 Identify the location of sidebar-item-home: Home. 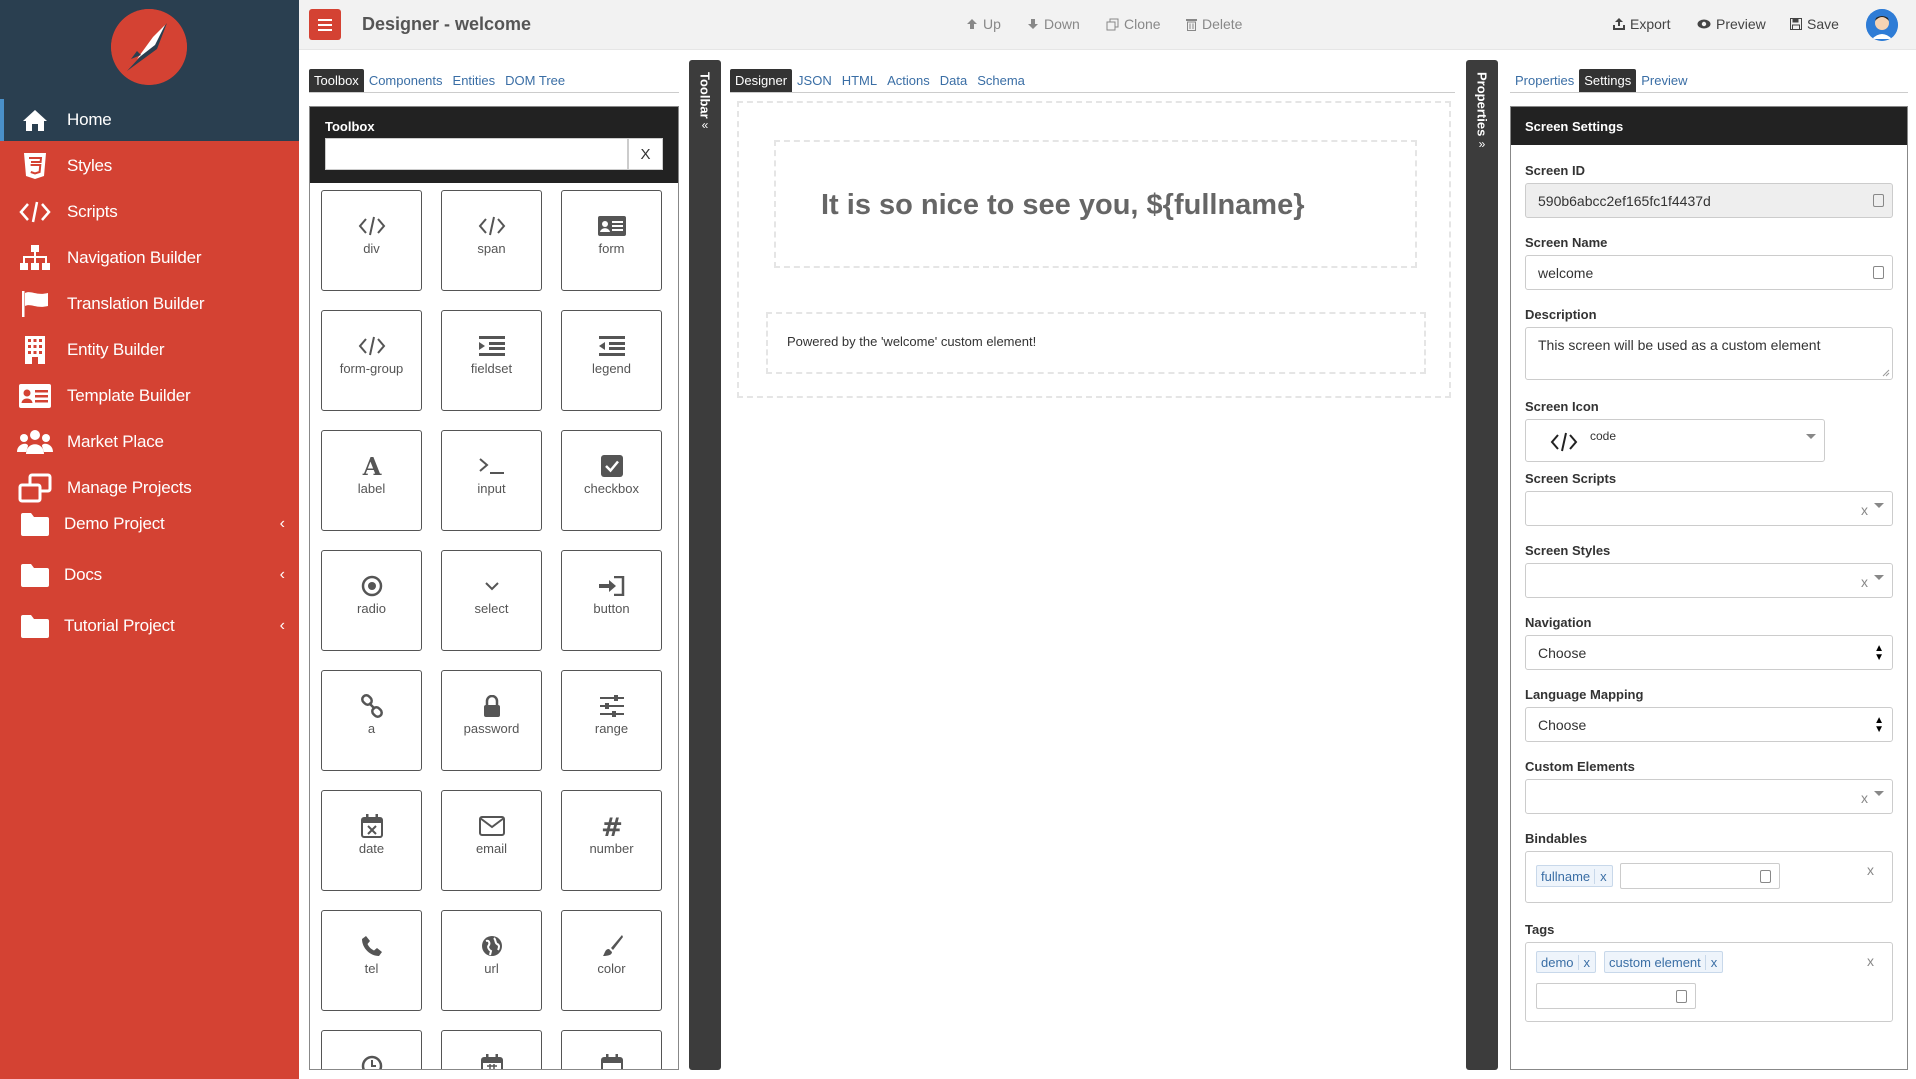
(149, 120).